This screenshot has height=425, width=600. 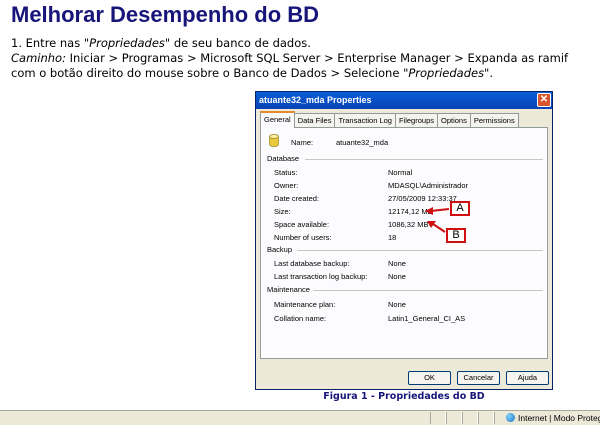 What do you see at coordinates (460, 208) in the screenshot?
I see `callout-a: A` at bounding box center [460, 208].